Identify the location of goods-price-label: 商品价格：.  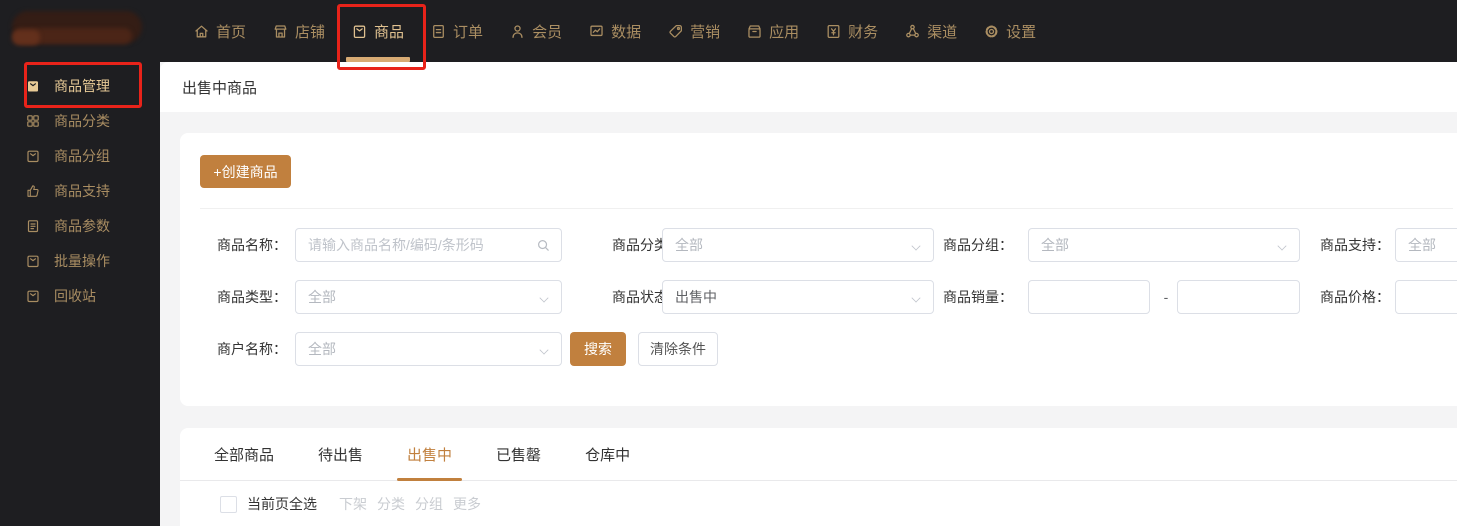
(1355, 297).